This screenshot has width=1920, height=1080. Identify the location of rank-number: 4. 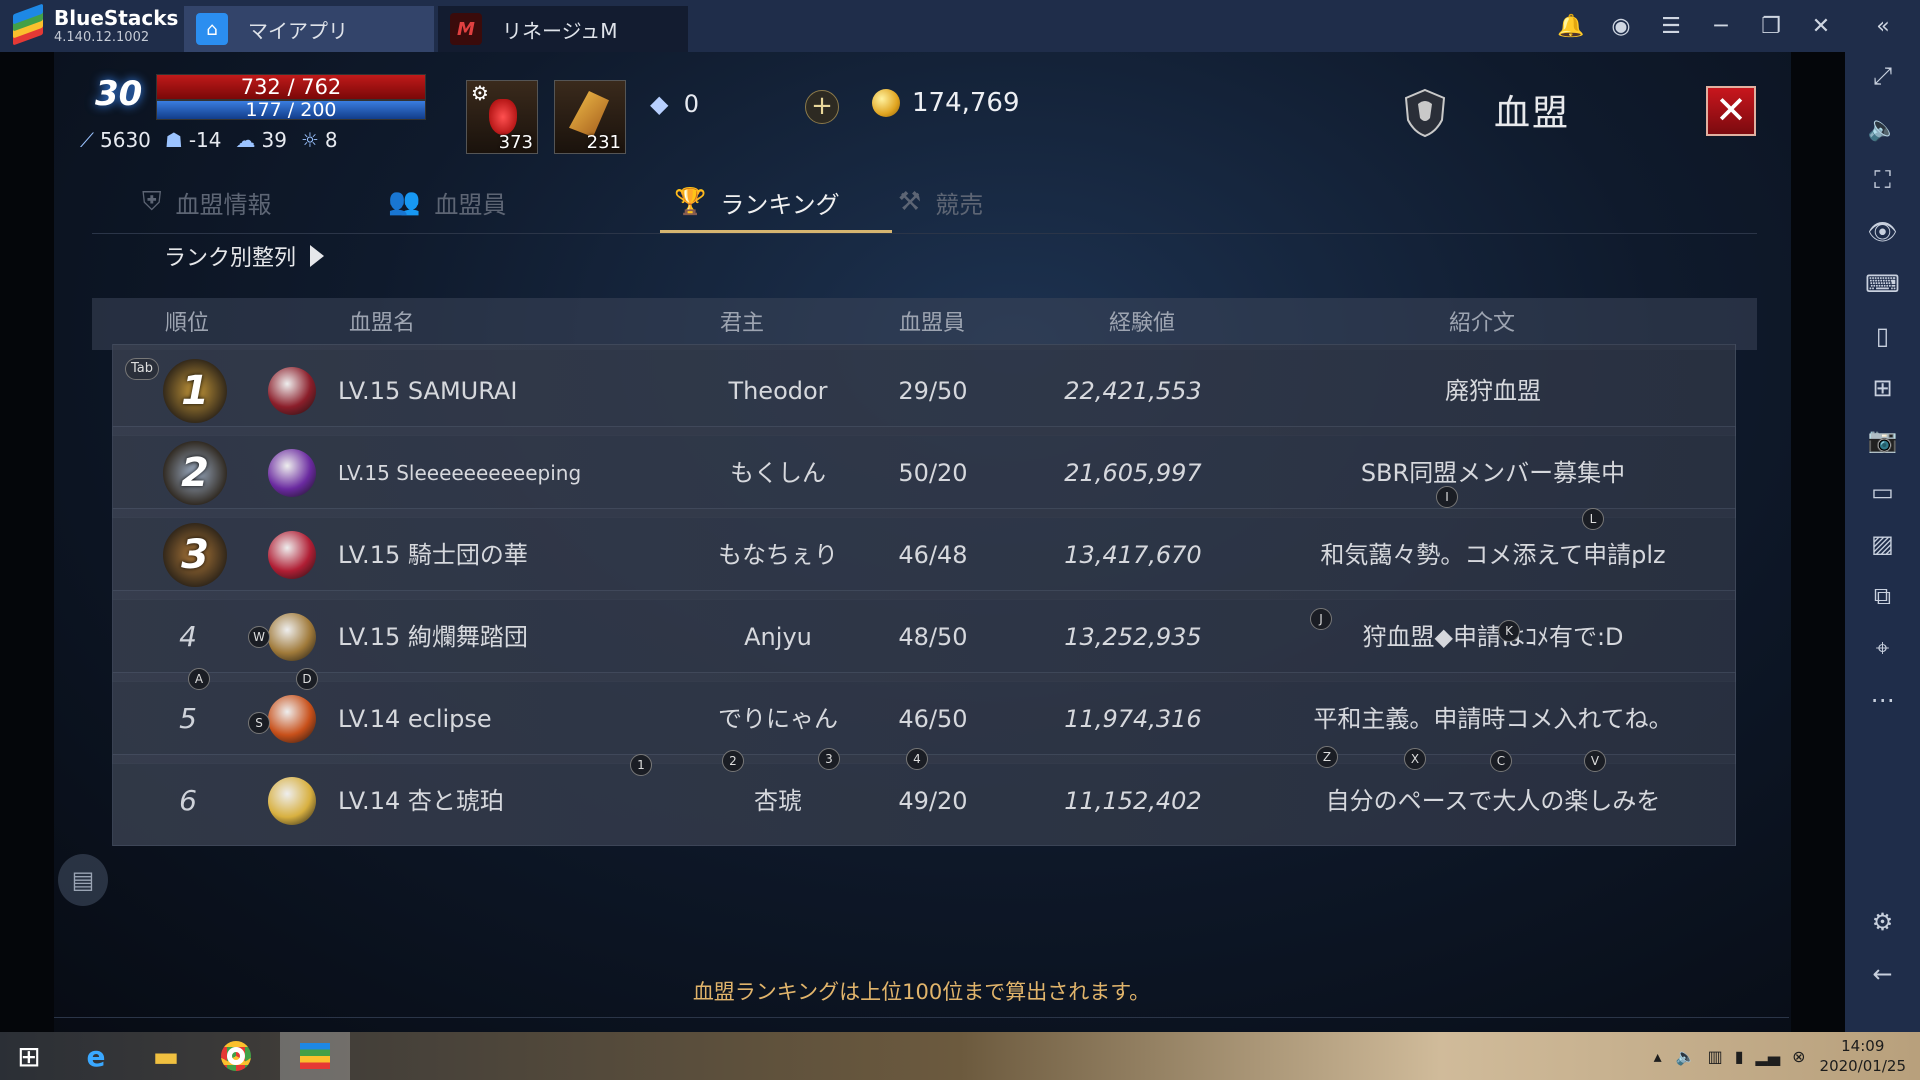
(188, 637).